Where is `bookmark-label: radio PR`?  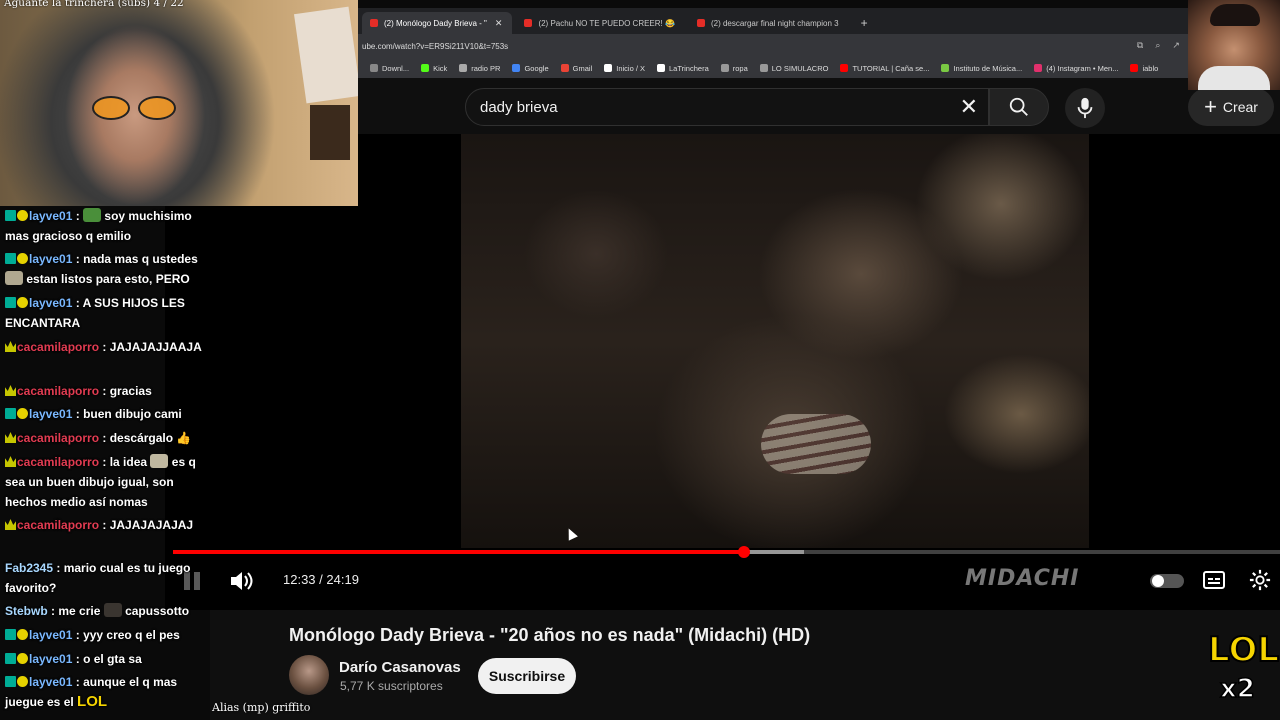
bookmark-label: radio PR is located at coordinates (486, 68).